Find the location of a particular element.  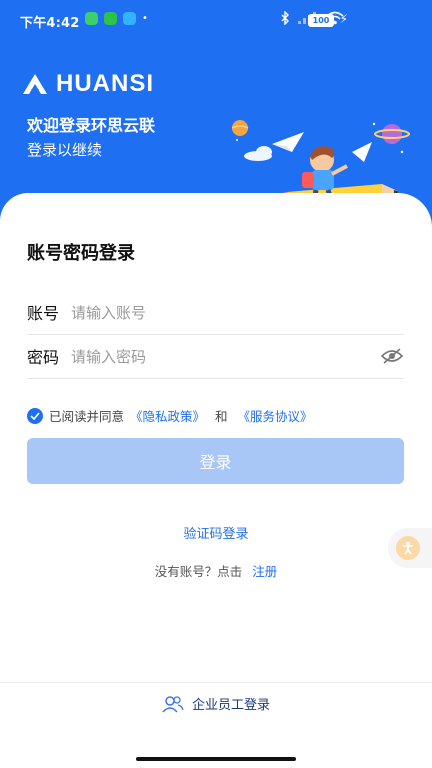

status-bar: 下午4:42 • 100 ⚡ is located at coordinates (216, 20).